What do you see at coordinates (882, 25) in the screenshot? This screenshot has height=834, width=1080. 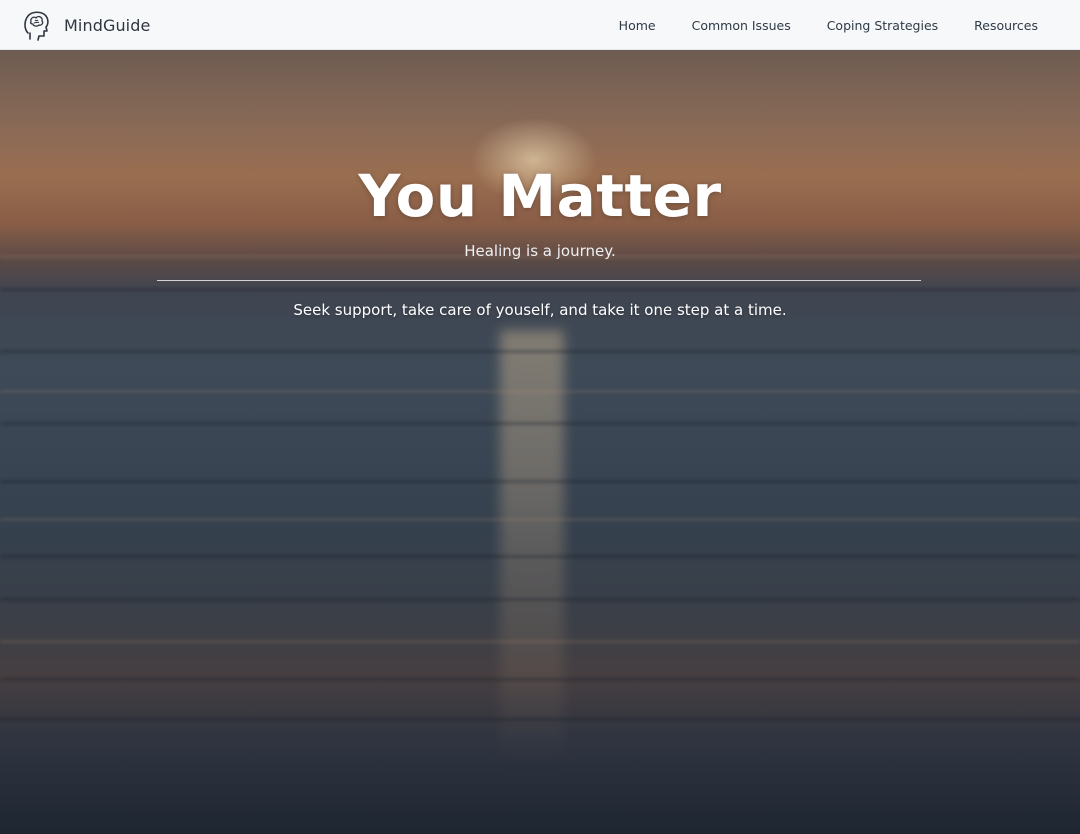 I see `nav-link-coping-strategies: Coping Strategies` at bounding box center [882, 25].